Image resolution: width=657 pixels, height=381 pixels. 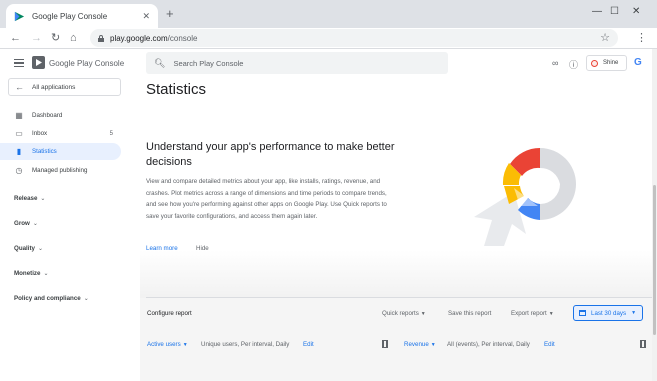 What do you see at coordinates (19, 151) in the screenshot?
I see `bar-chart-icon: ▮` at bounding box center [19, 151].